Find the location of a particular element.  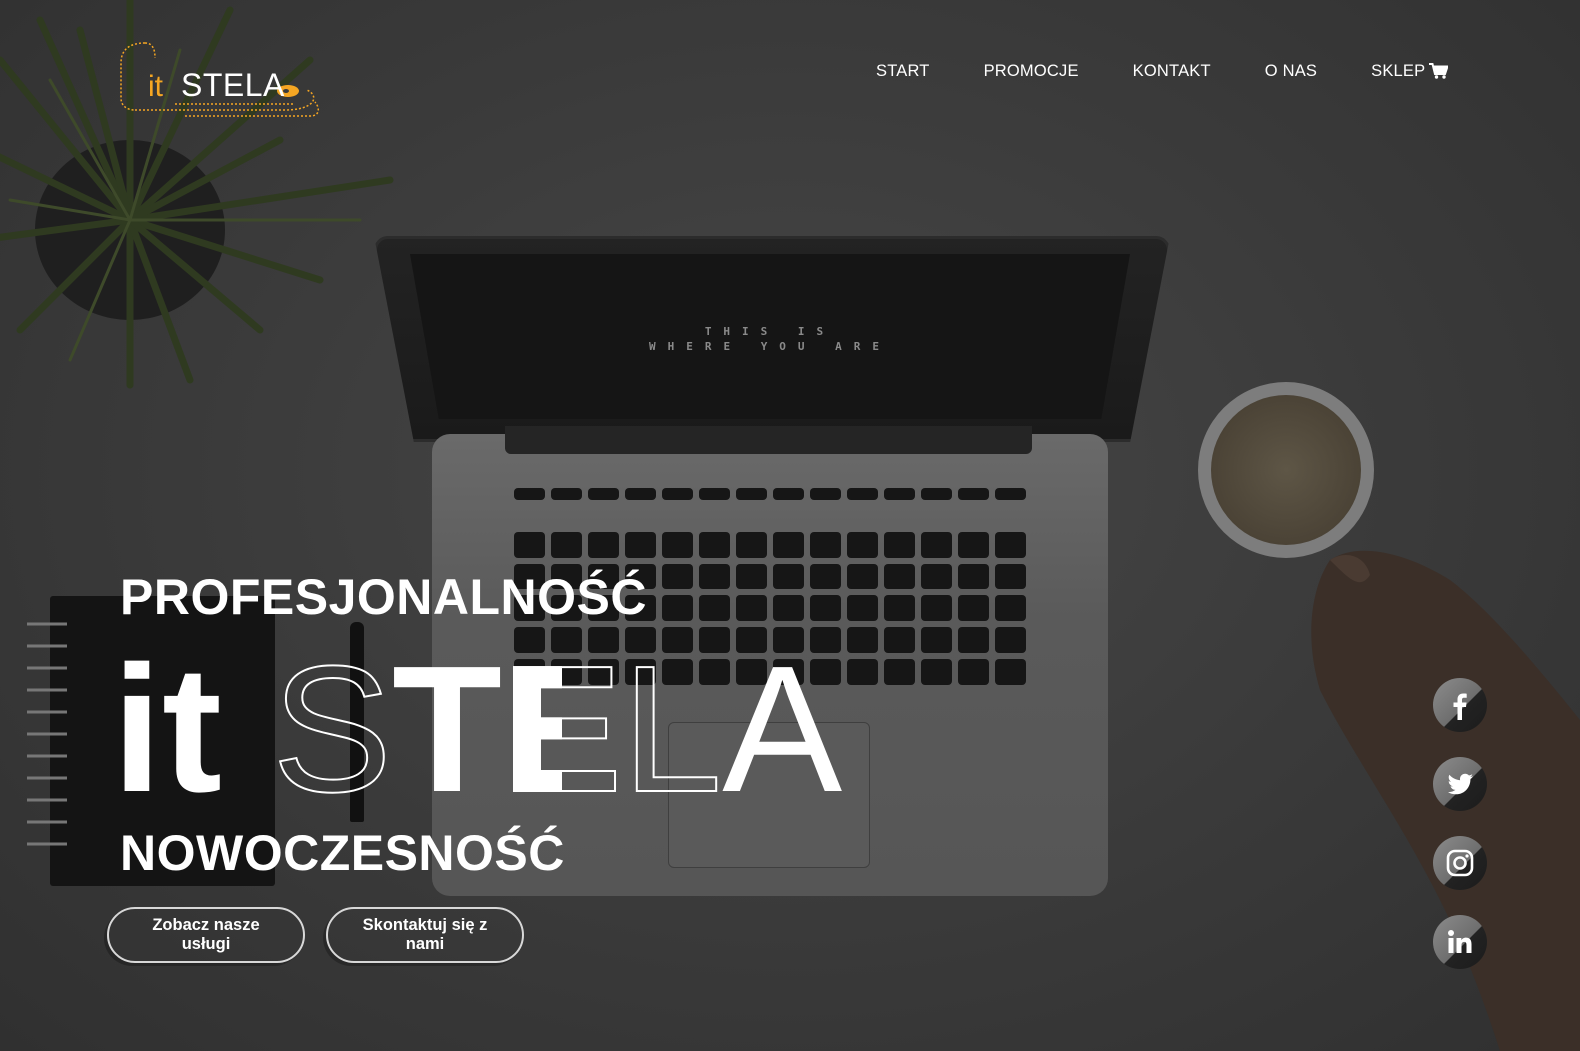

brand-letter-l: L is located at coordinates (672, 729).